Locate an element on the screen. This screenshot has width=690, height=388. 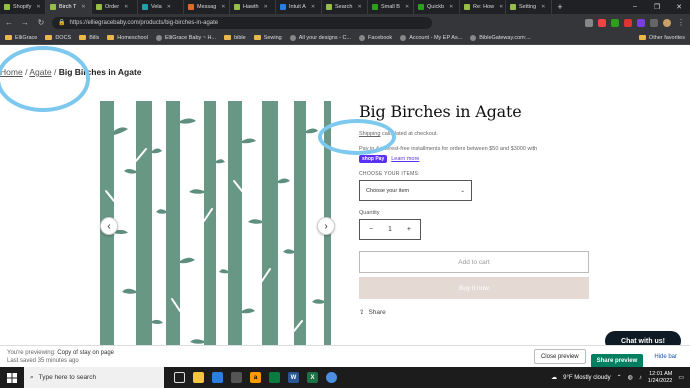
browser-tab: Birch T ✕ is located at coordinates (69, 7).